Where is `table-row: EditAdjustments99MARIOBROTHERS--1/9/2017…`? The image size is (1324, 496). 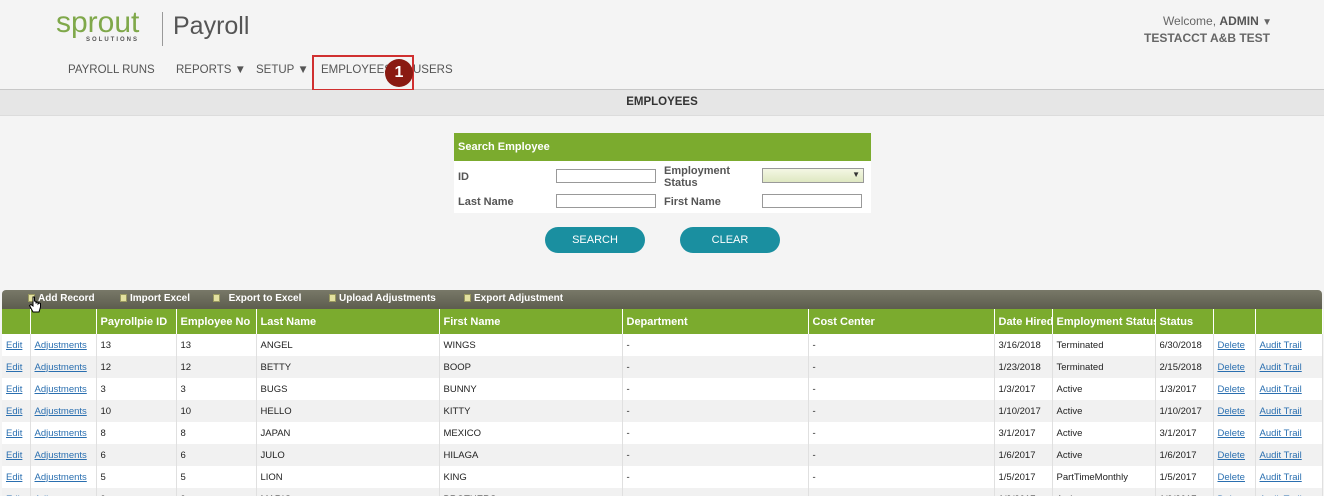 table-row: EditAdjustments99MARIOBROTHERS--1/9/2017… is located at coordinates (662, 492).